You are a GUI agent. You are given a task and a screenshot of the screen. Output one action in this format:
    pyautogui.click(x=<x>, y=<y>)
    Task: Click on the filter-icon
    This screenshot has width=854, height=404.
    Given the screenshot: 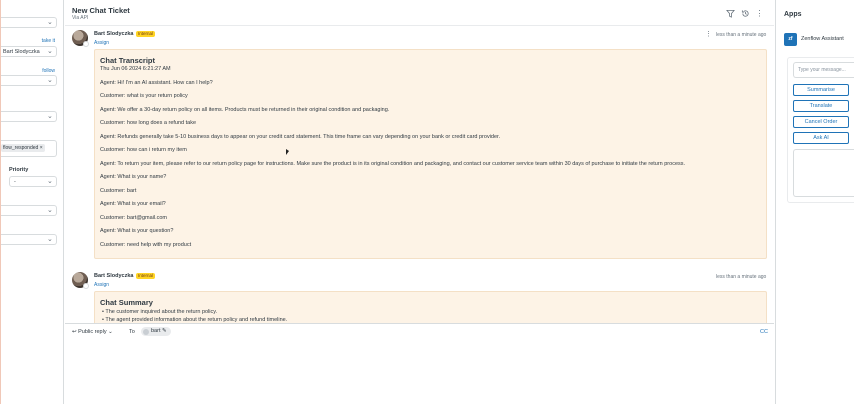 What is the action you would take?
    pyautogui.click(x=730, y=13)
    